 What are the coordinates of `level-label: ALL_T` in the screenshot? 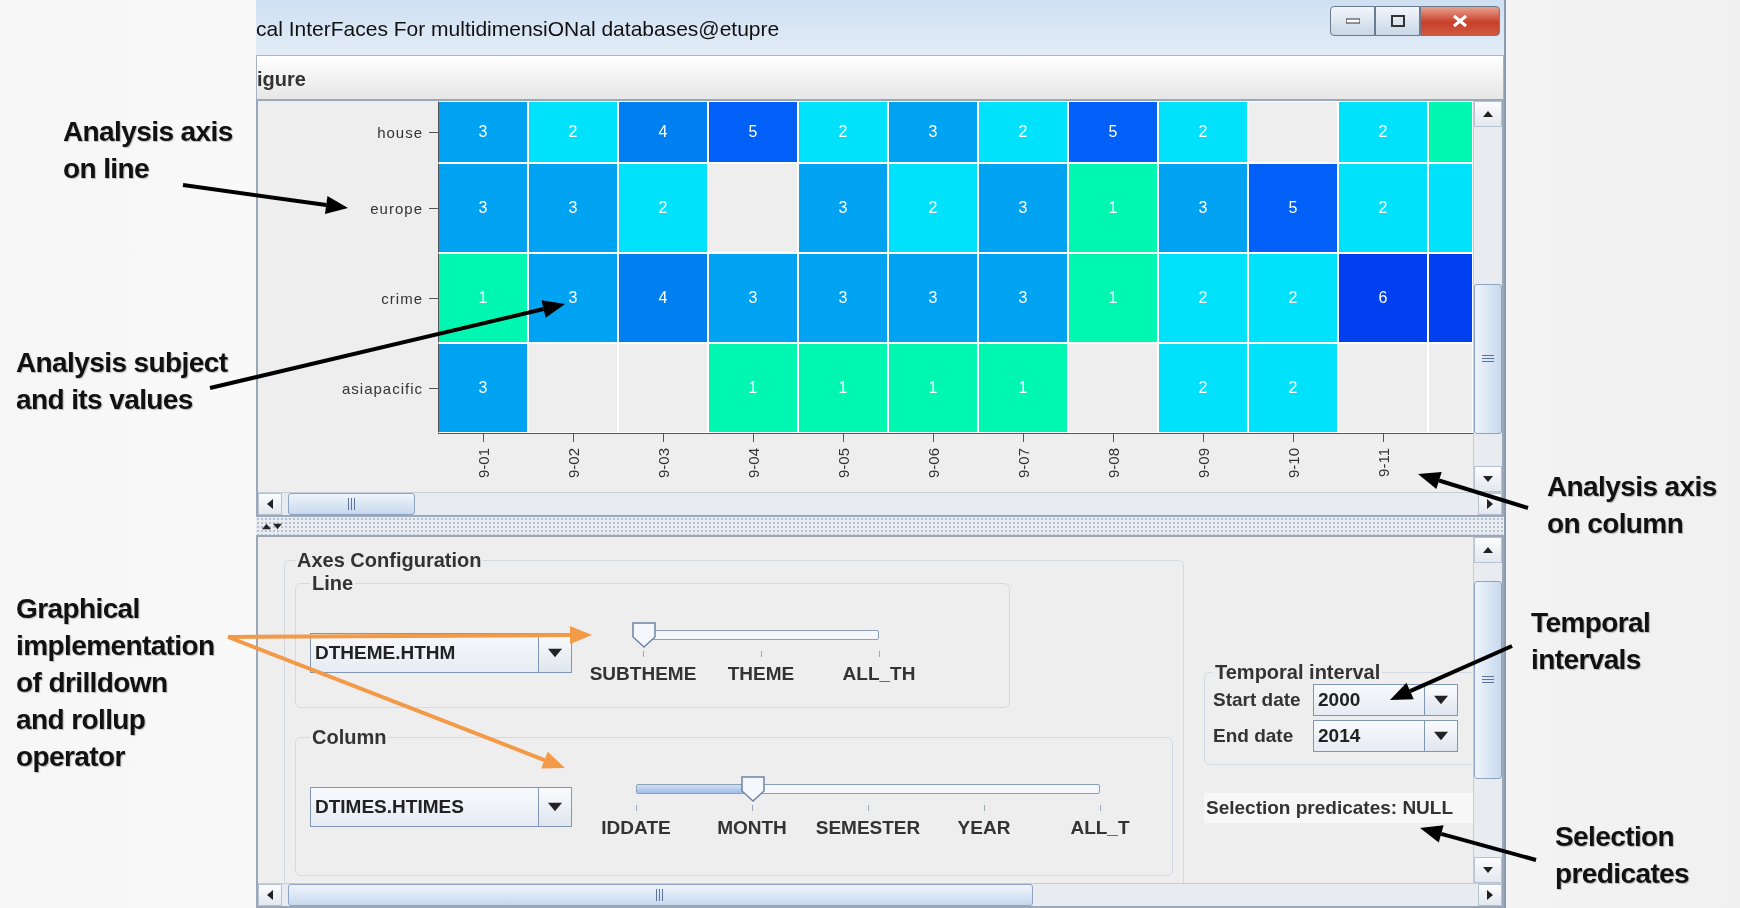 It's located at (1100, 828).